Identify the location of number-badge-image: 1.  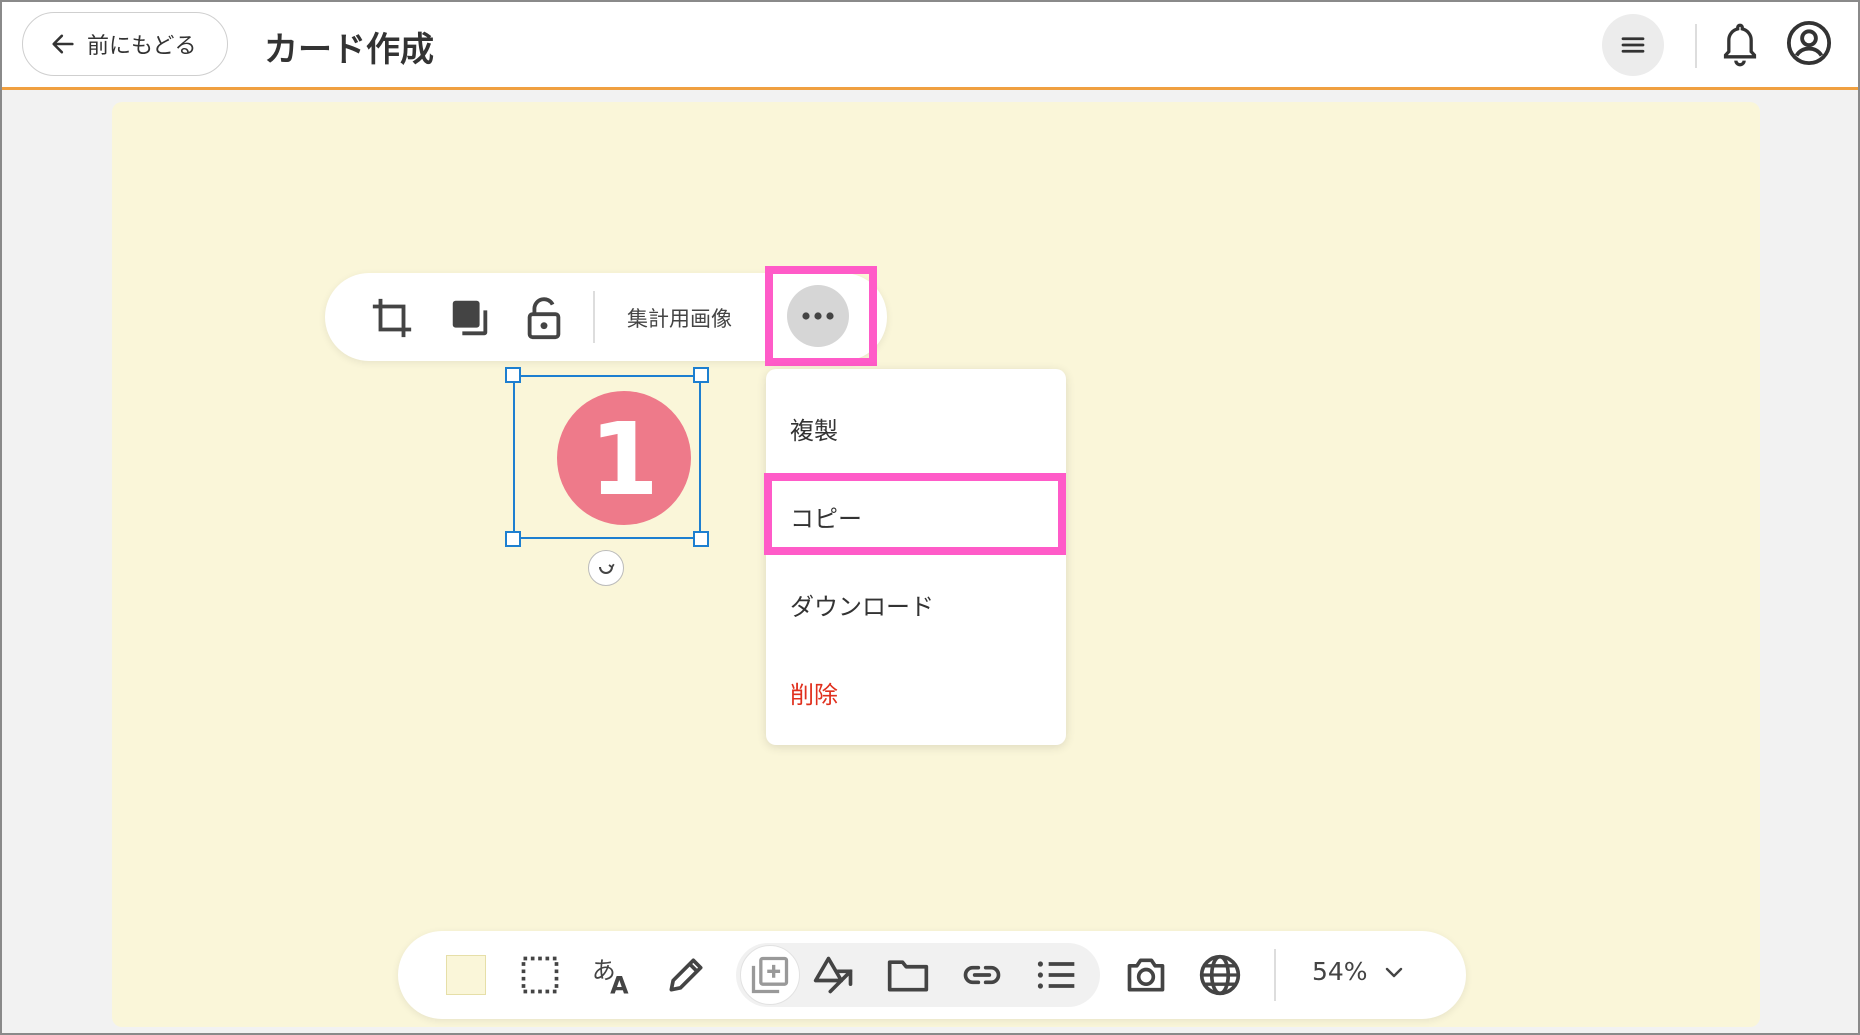
(624, 458).